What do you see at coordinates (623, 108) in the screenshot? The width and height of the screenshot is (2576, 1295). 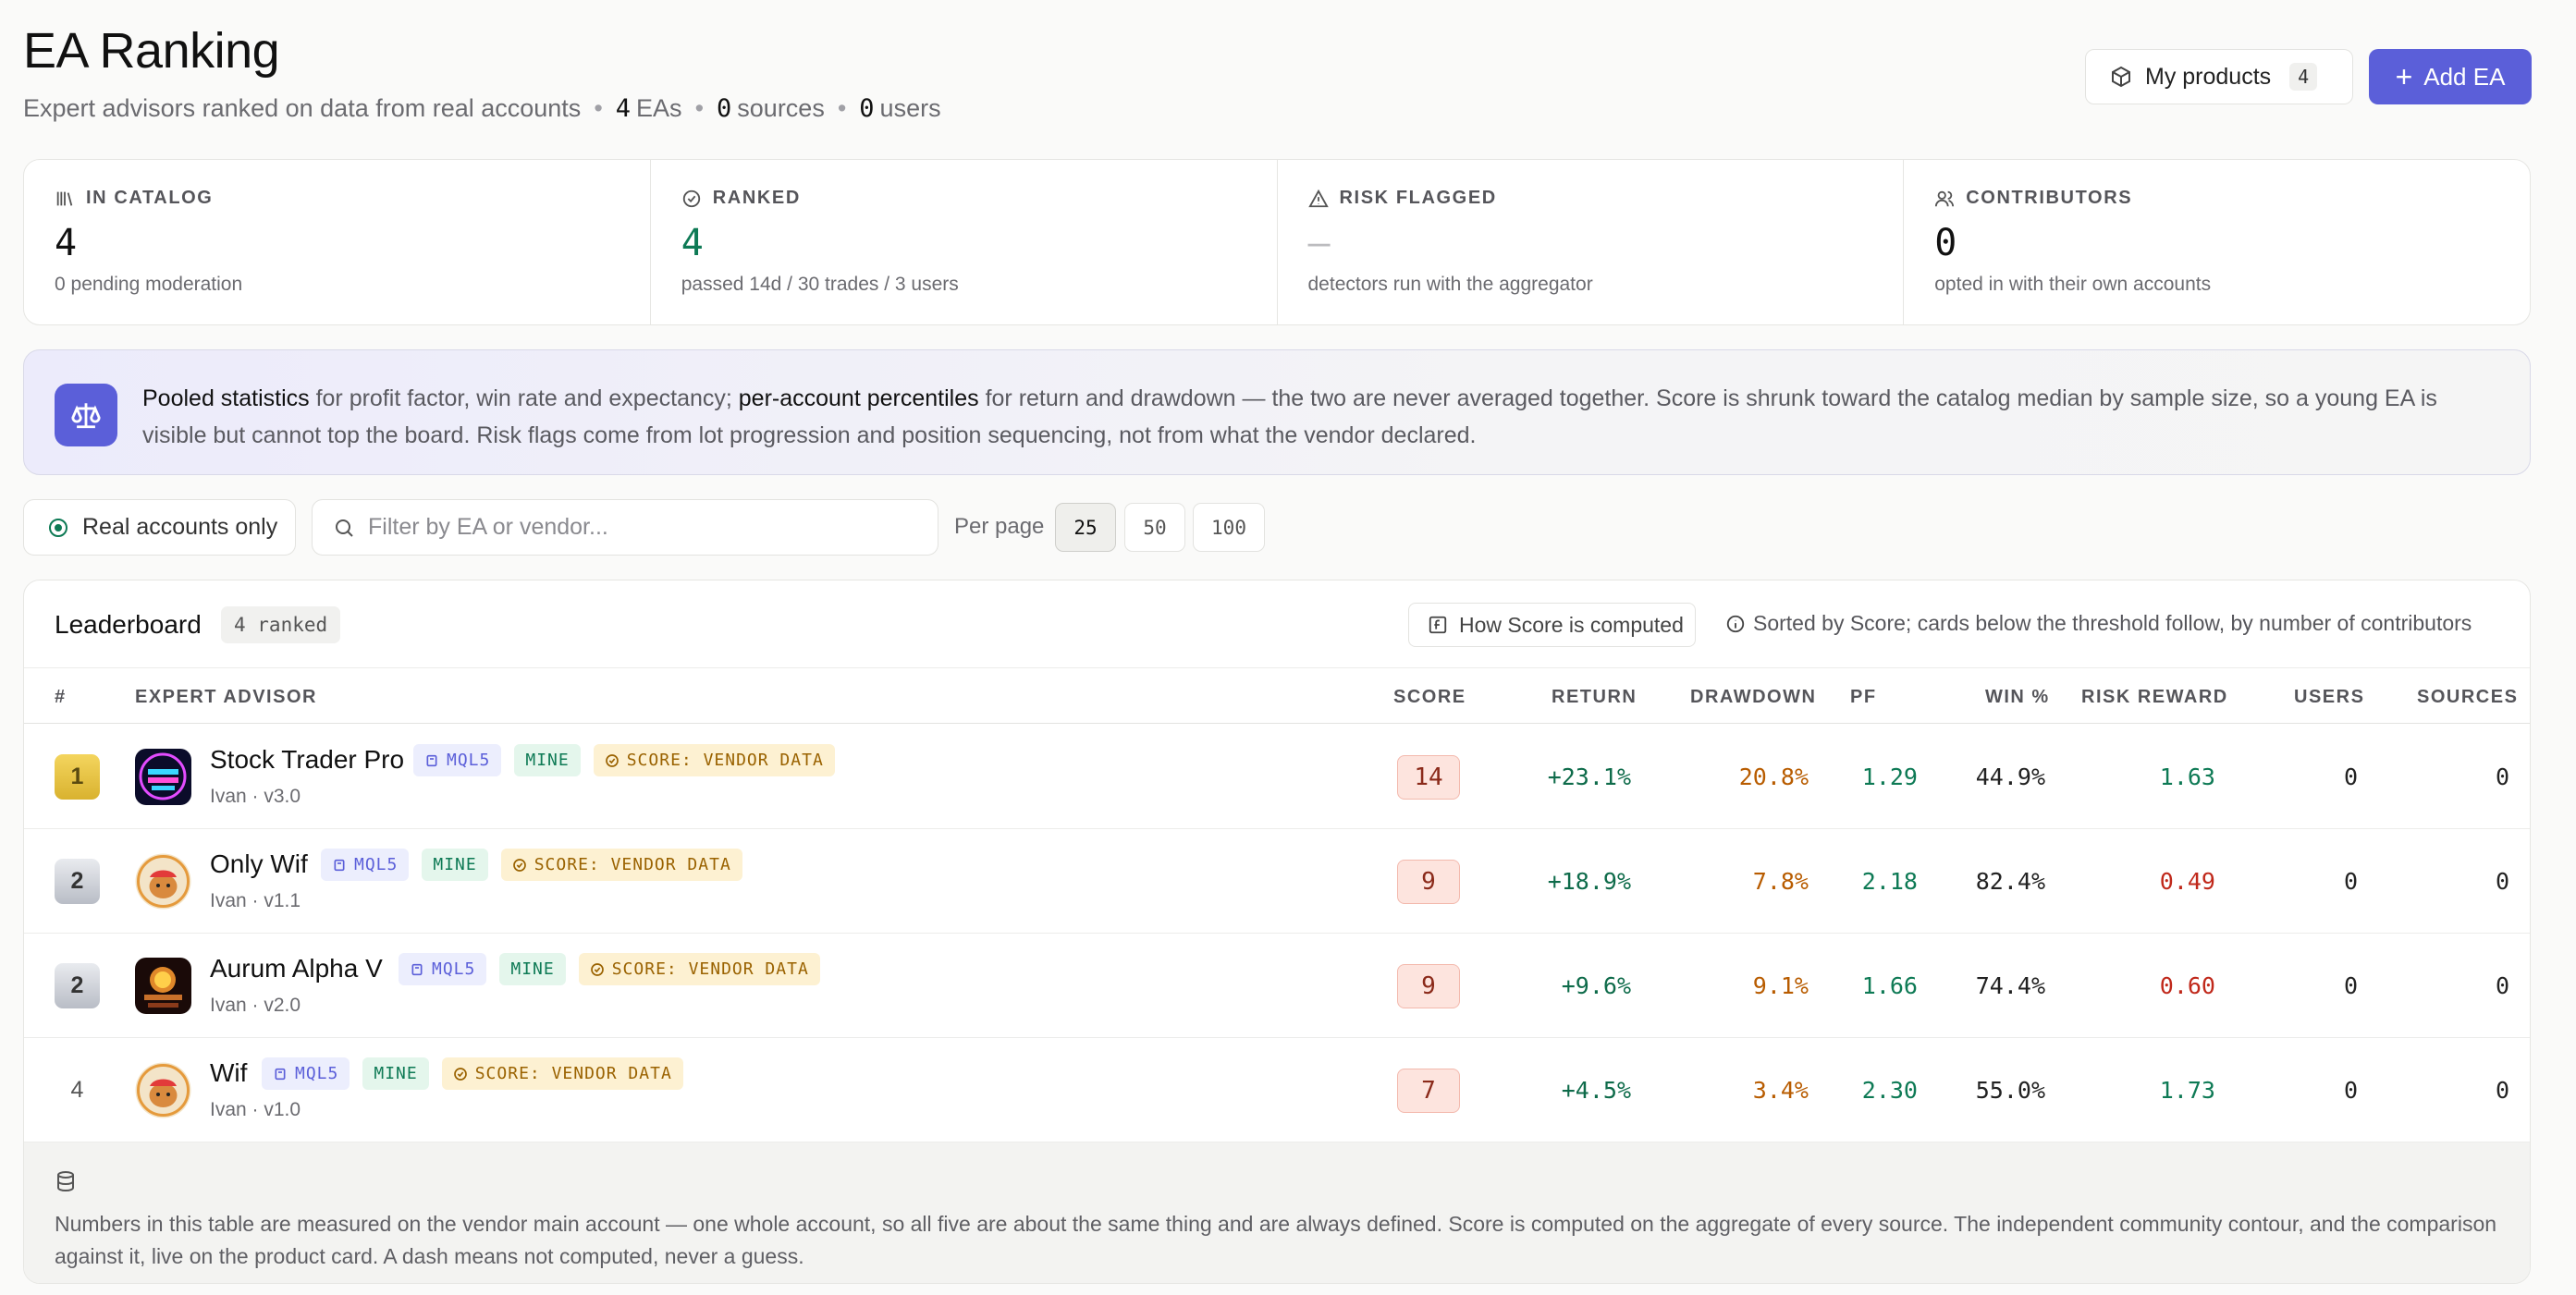 I see `eas-count: 4` at bounding box center [623, 108].